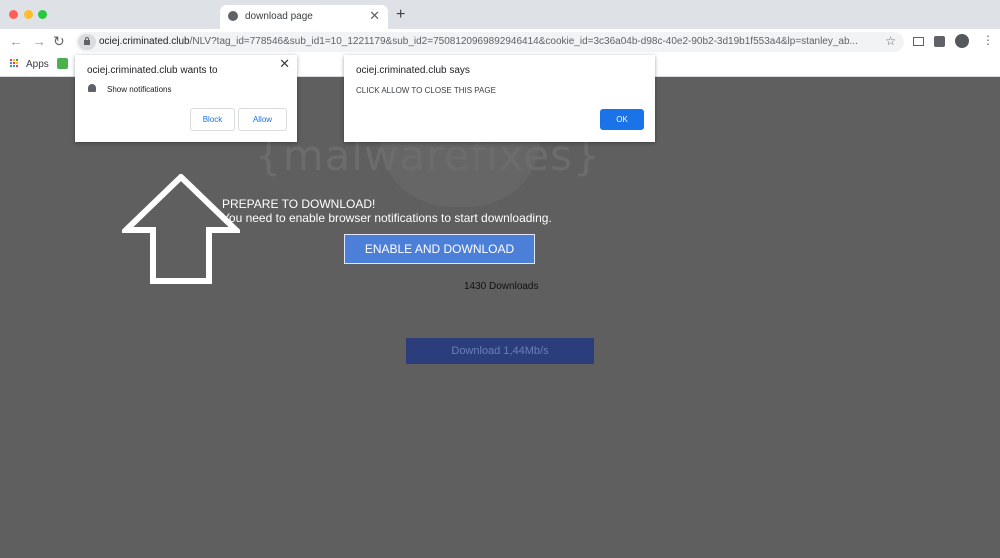 This screenshot has width=1000, height=558. What do you see at coordinates (144, 41) in the screenshot?
I see `url-host: ociej.criminated.club` at bounding box center [144, 41].